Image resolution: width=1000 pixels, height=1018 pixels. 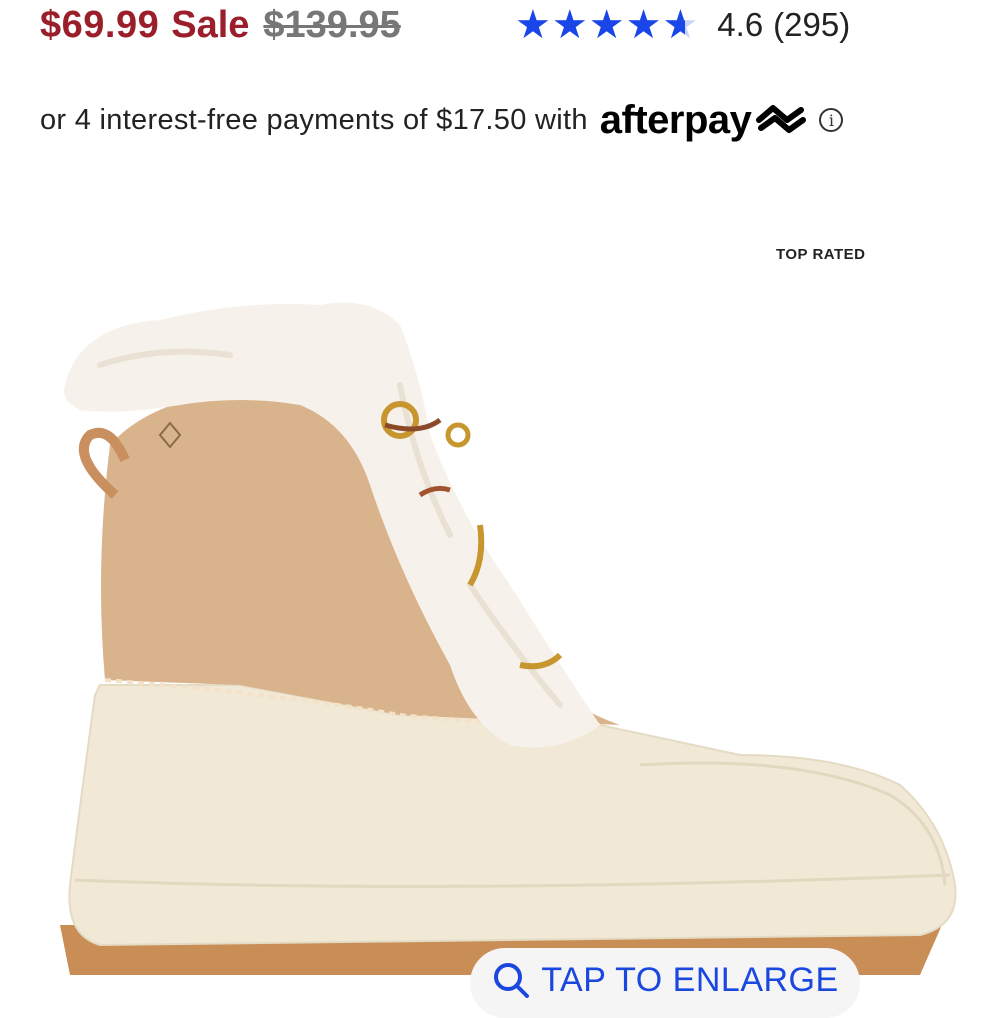 I want to click on tap-to-enlarge-label: TAP TO ENLARGE, so click(x=690, y=980).